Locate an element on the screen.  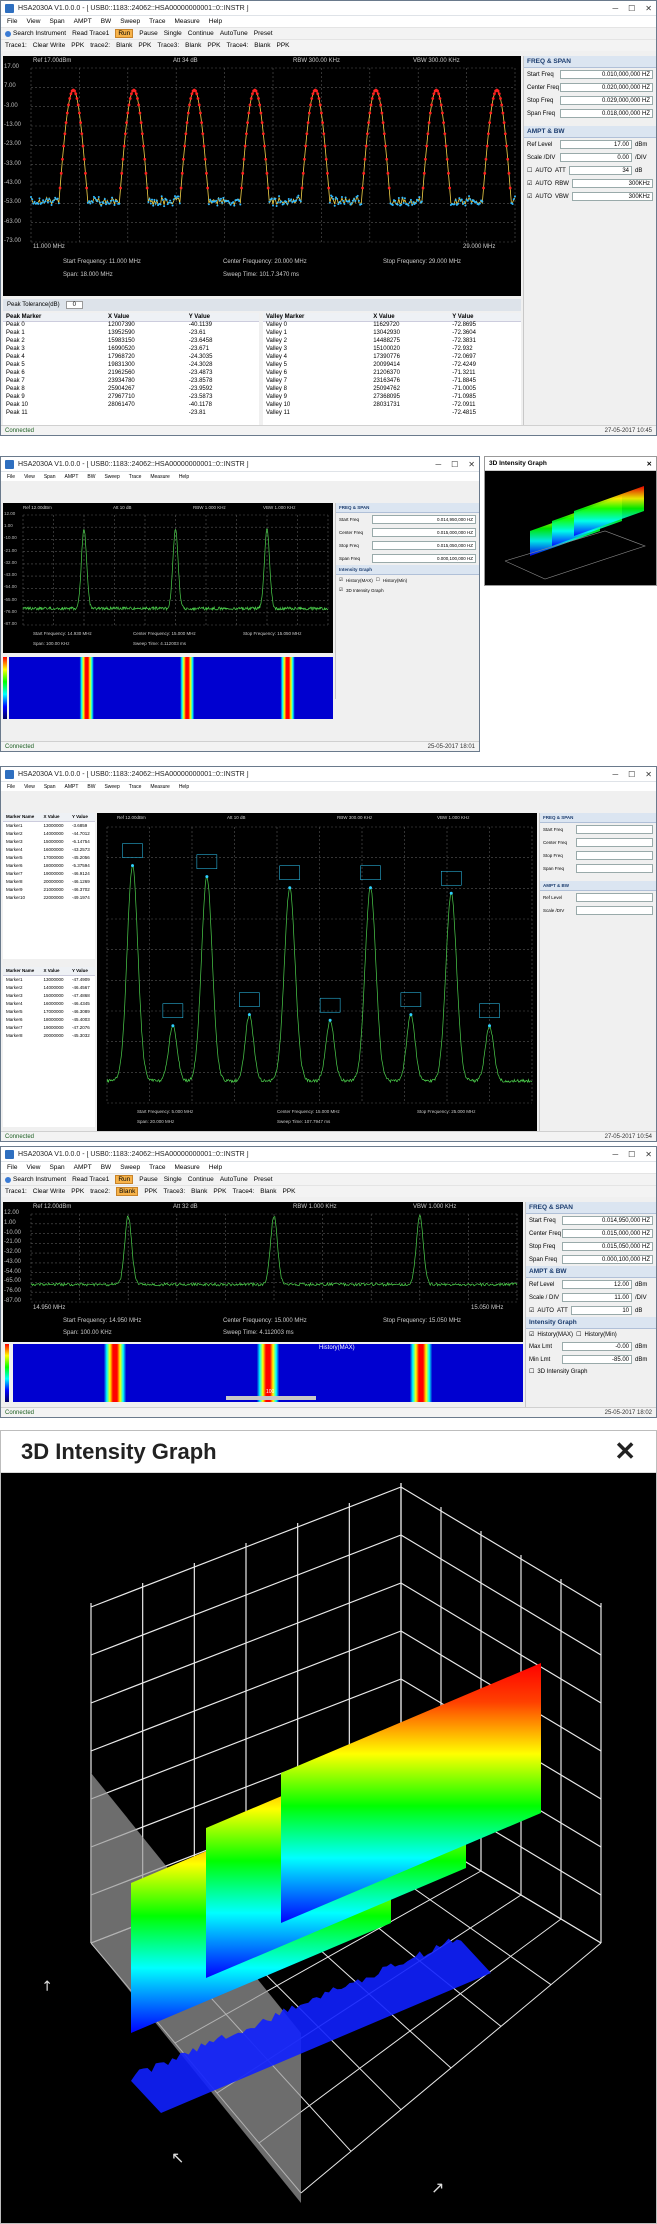
start-freq-input: 0.010,000,000 HZ is located at coordinates (606, 74).